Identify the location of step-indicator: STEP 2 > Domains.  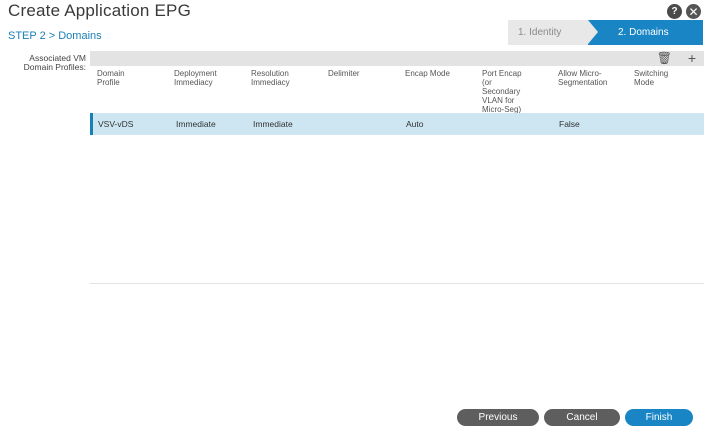
(55, 36).